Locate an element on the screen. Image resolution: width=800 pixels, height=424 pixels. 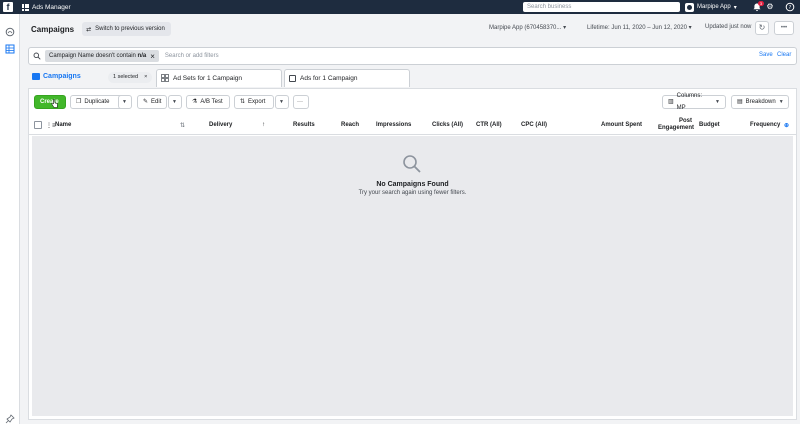
columns-label: Columns: MP is located at coordinates (689, 102).